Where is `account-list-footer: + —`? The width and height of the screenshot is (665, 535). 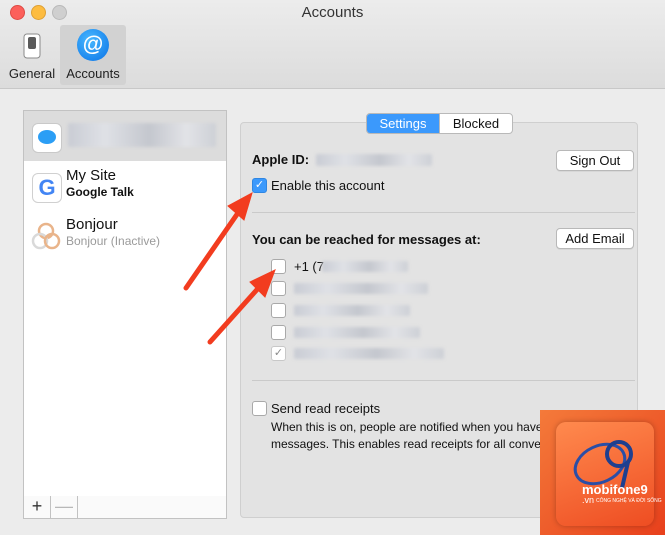 account-list-footer: + — is located at coordinates (125, 507).